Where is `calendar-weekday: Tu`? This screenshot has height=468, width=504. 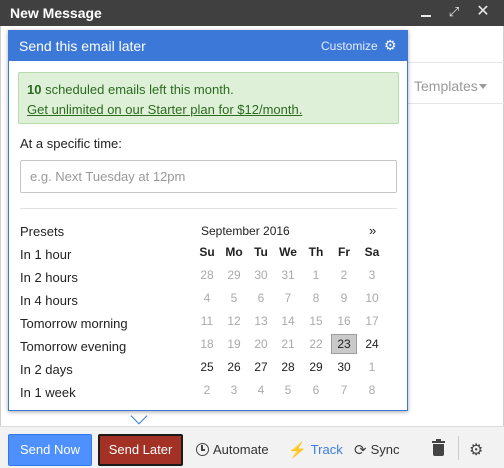 calendar-weekday: Tu is located at coordinates (261, 252).